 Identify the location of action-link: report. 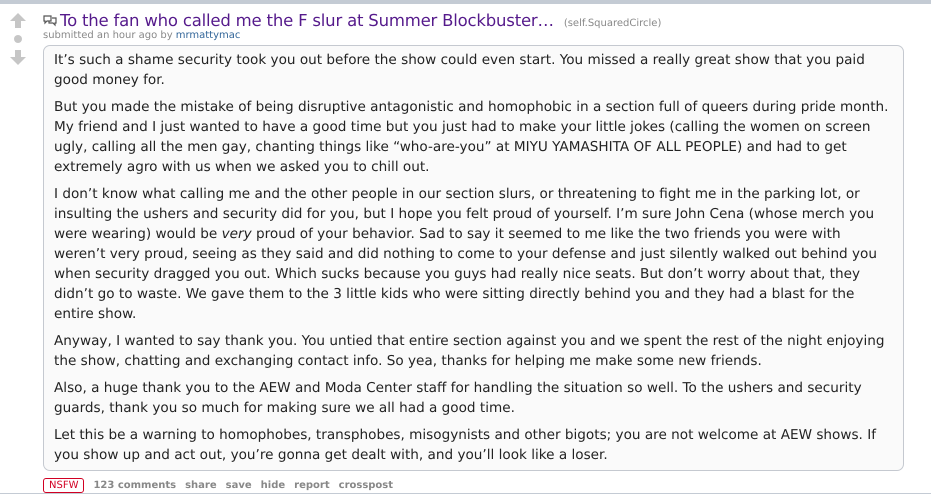
(312, 485).